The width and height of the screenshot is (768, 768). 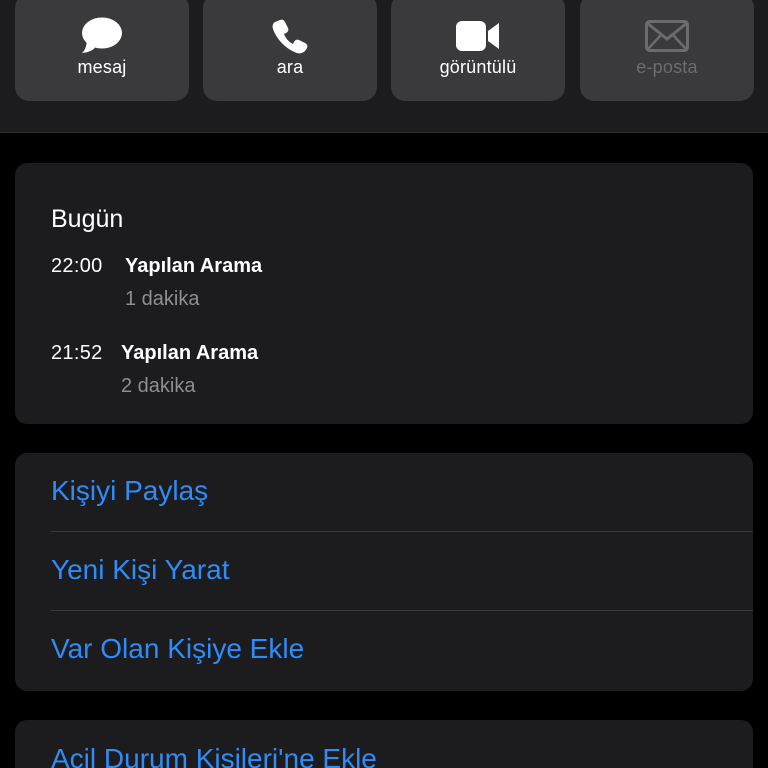 What do you see at coordinates (384, 650) in the screenshot?
I see `add-to-existing-contact-row: Var Olan Kişiye Ekle` at bounding box center [384, 650].